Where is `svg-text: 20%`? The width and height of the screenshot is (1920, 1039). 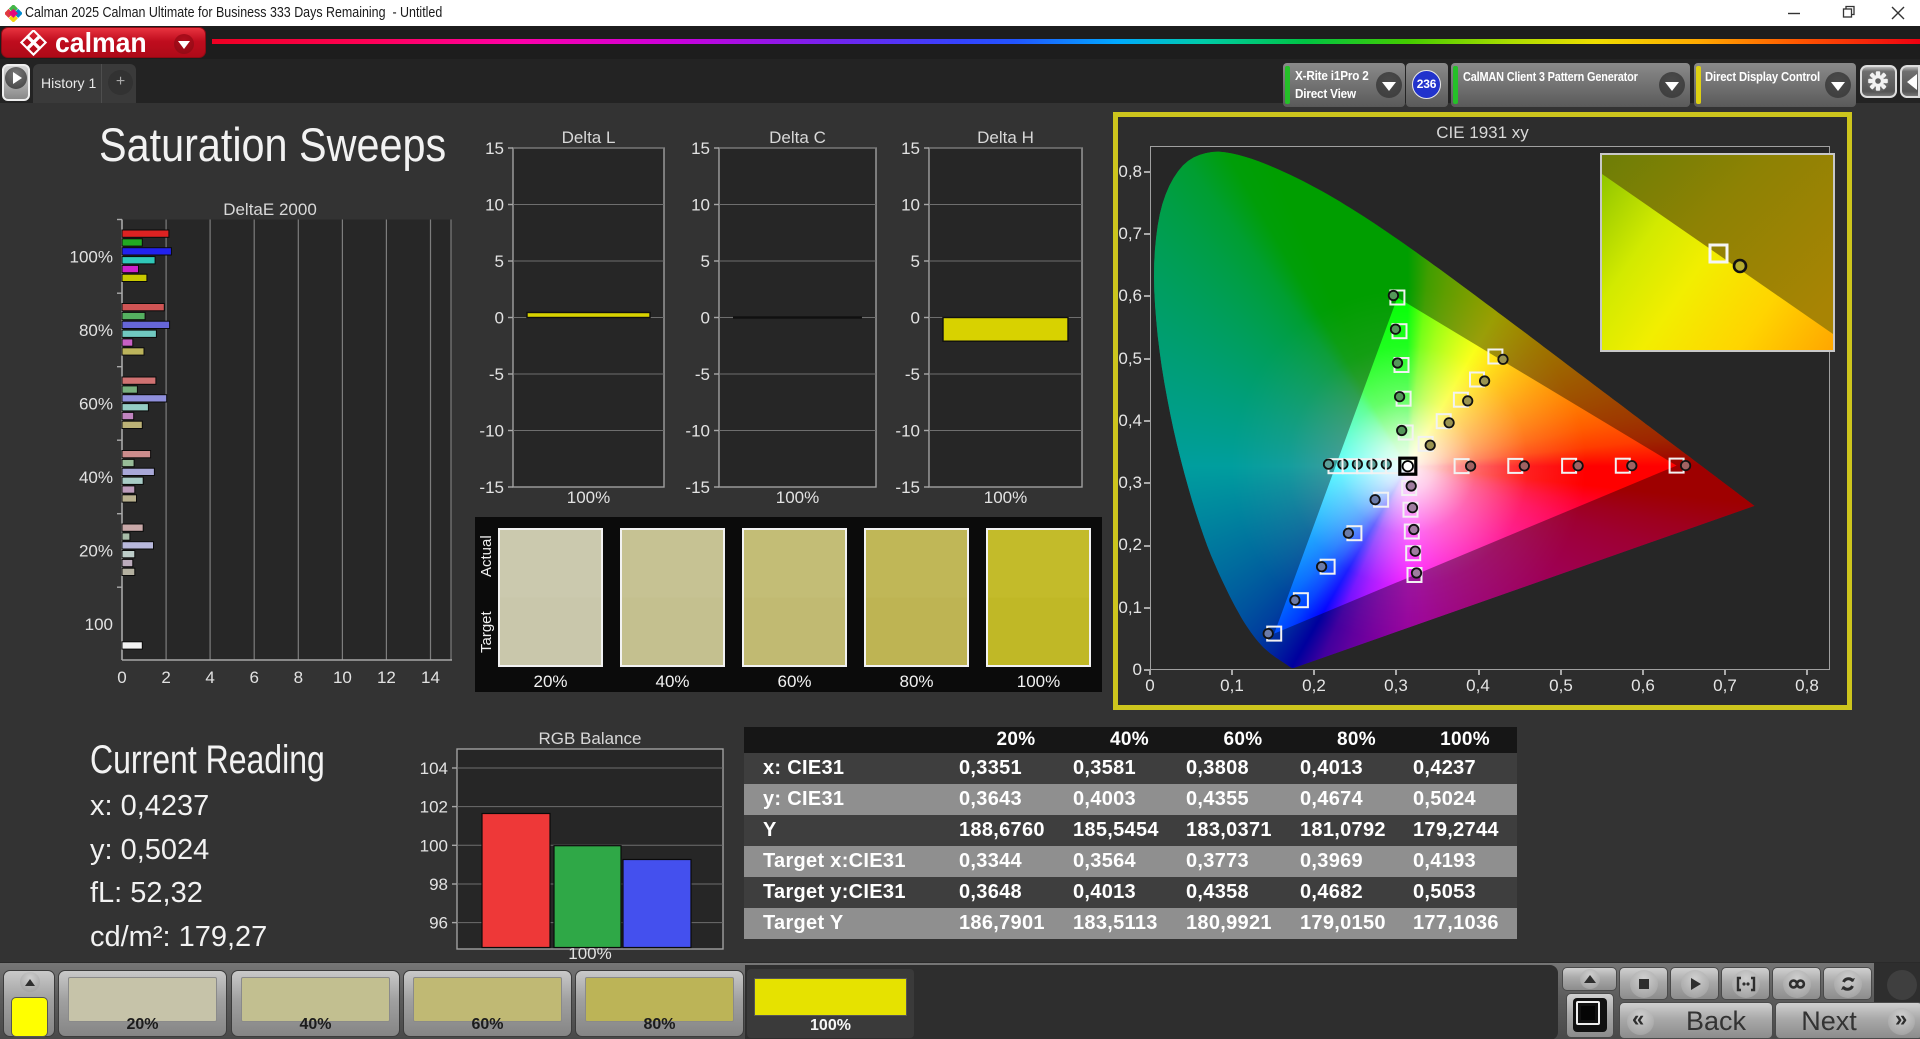 svg-text: 20% is located at coordinates (96, 551).